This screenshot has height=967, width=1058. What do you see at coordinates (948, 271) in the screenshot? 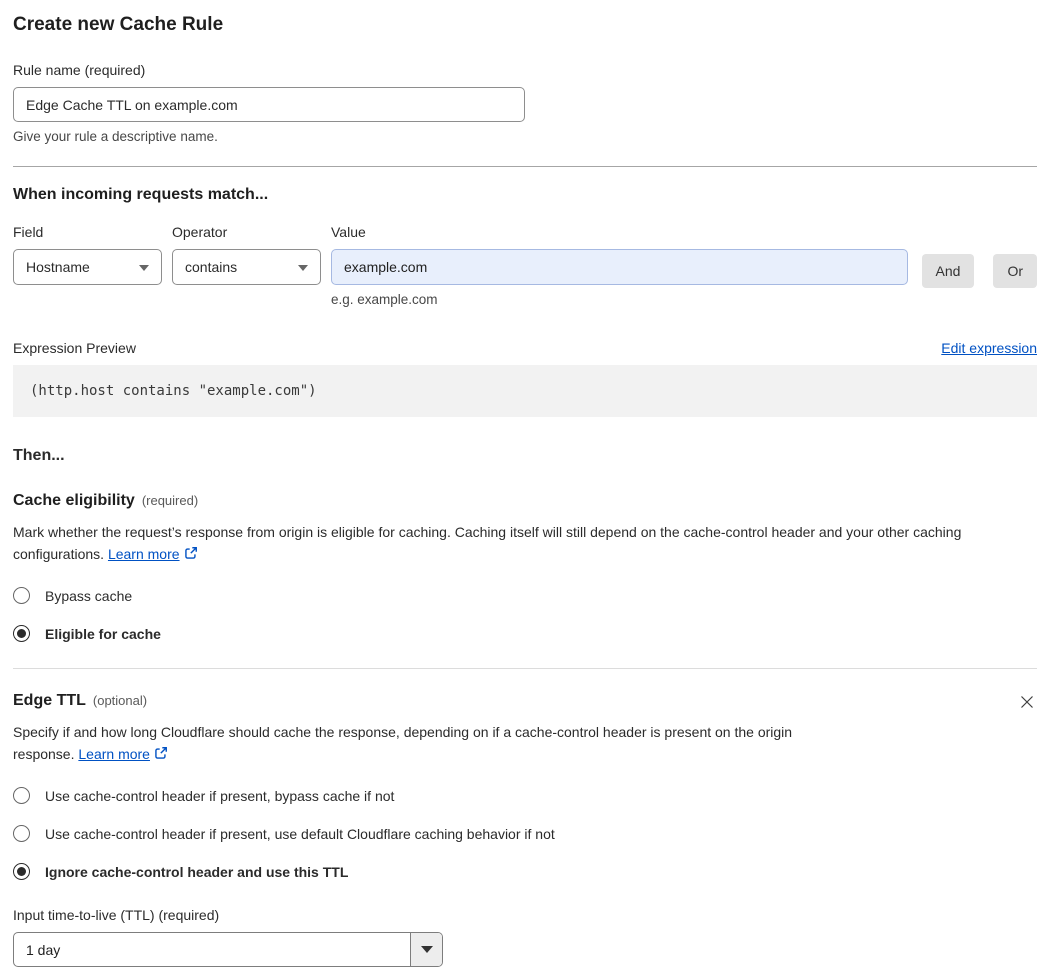
I see `and-button: And` at bounding box center [948, 271].